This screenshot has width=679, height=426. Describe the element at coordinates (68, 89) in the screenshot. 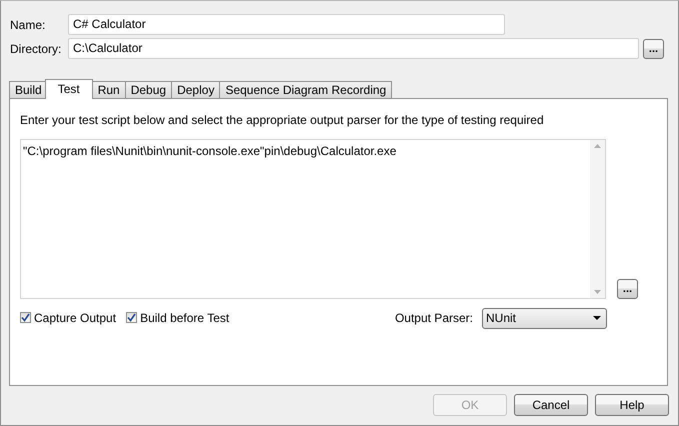

I see `tab: Test` at that location.